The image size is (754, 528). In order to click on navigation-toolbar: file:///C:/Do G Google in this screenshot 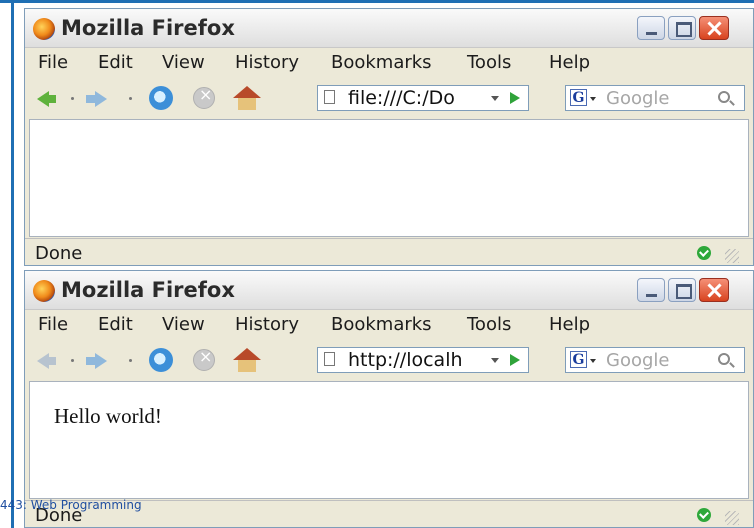, I will do `click(389, 99)`.